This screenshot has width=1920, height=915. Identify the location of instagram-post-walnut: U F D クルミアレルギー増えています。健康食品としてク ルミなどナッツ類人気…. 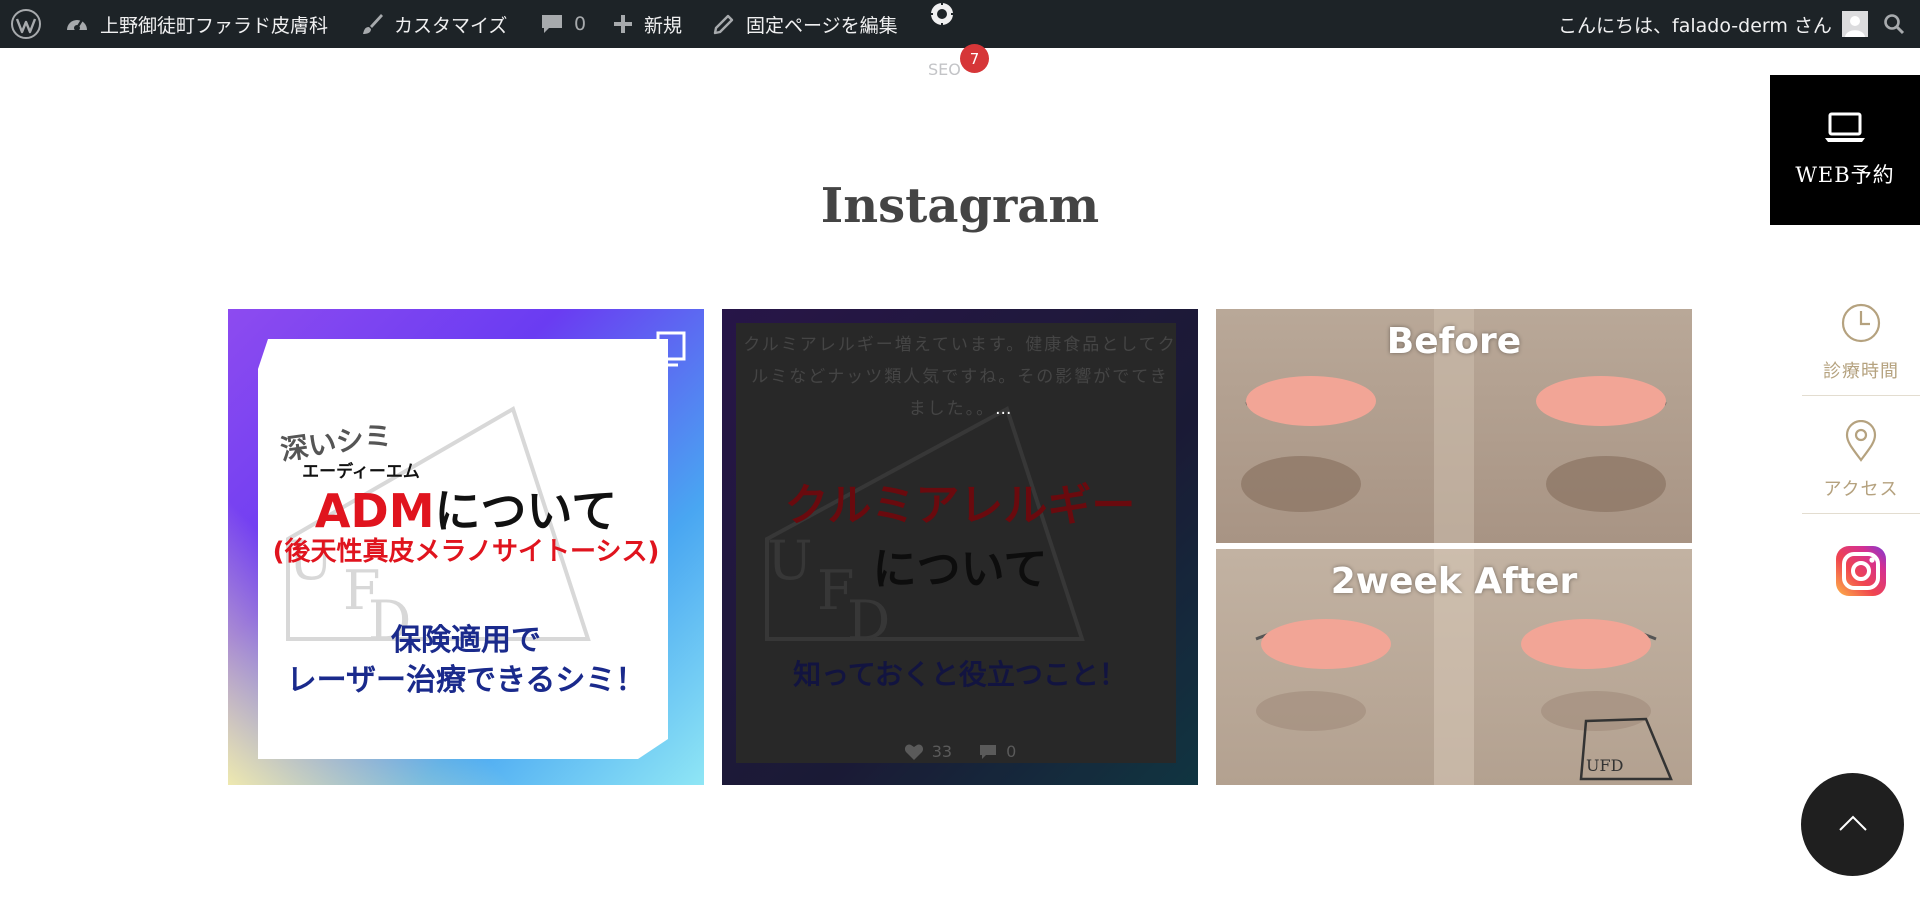
(960, 547).